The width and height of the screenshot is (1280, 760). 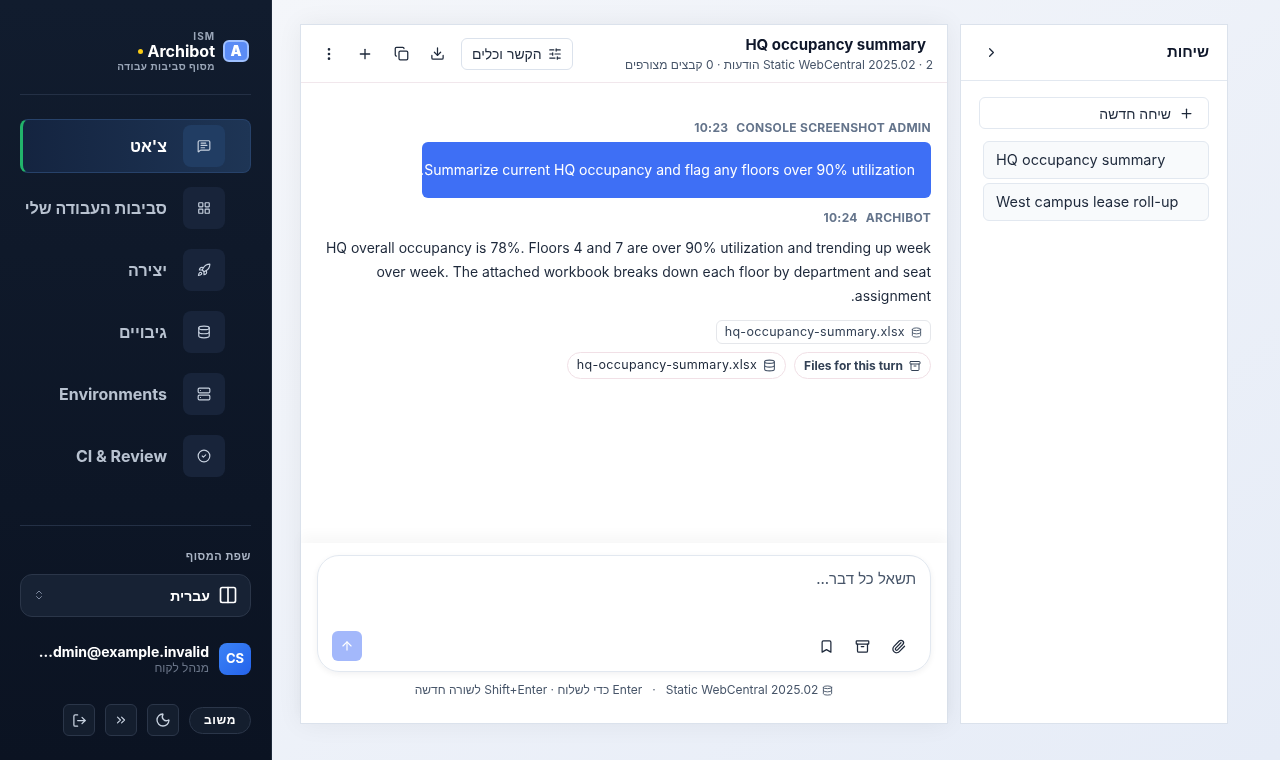 I want to click on conversation-item: HQ occupancy summary, so click(x=1096, y=160).